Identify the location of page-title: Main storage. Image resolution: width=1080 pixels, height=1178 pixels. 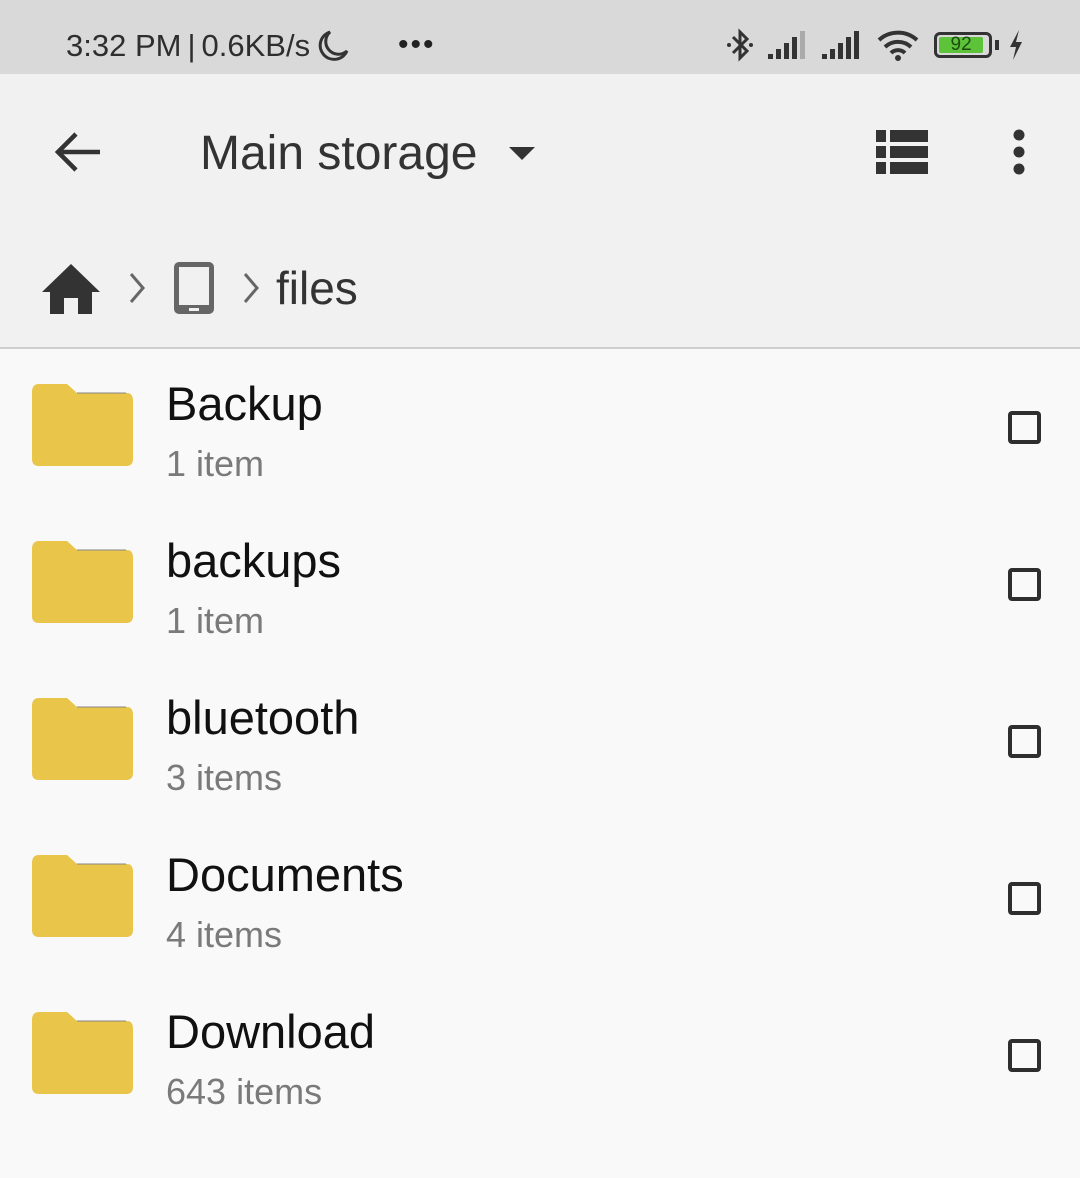
(339, 153).